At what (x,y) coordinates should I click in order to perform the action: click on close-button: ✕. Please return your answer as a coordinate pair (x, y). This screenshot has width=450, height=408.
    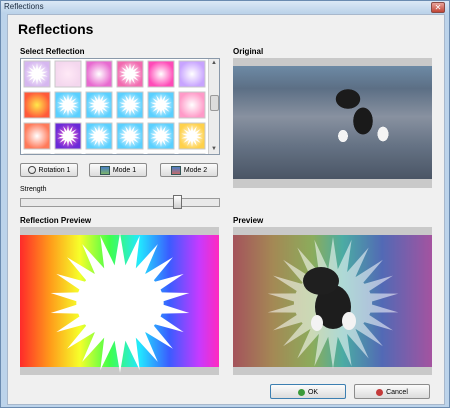
    Looking at the image, I should click on (438, 7).